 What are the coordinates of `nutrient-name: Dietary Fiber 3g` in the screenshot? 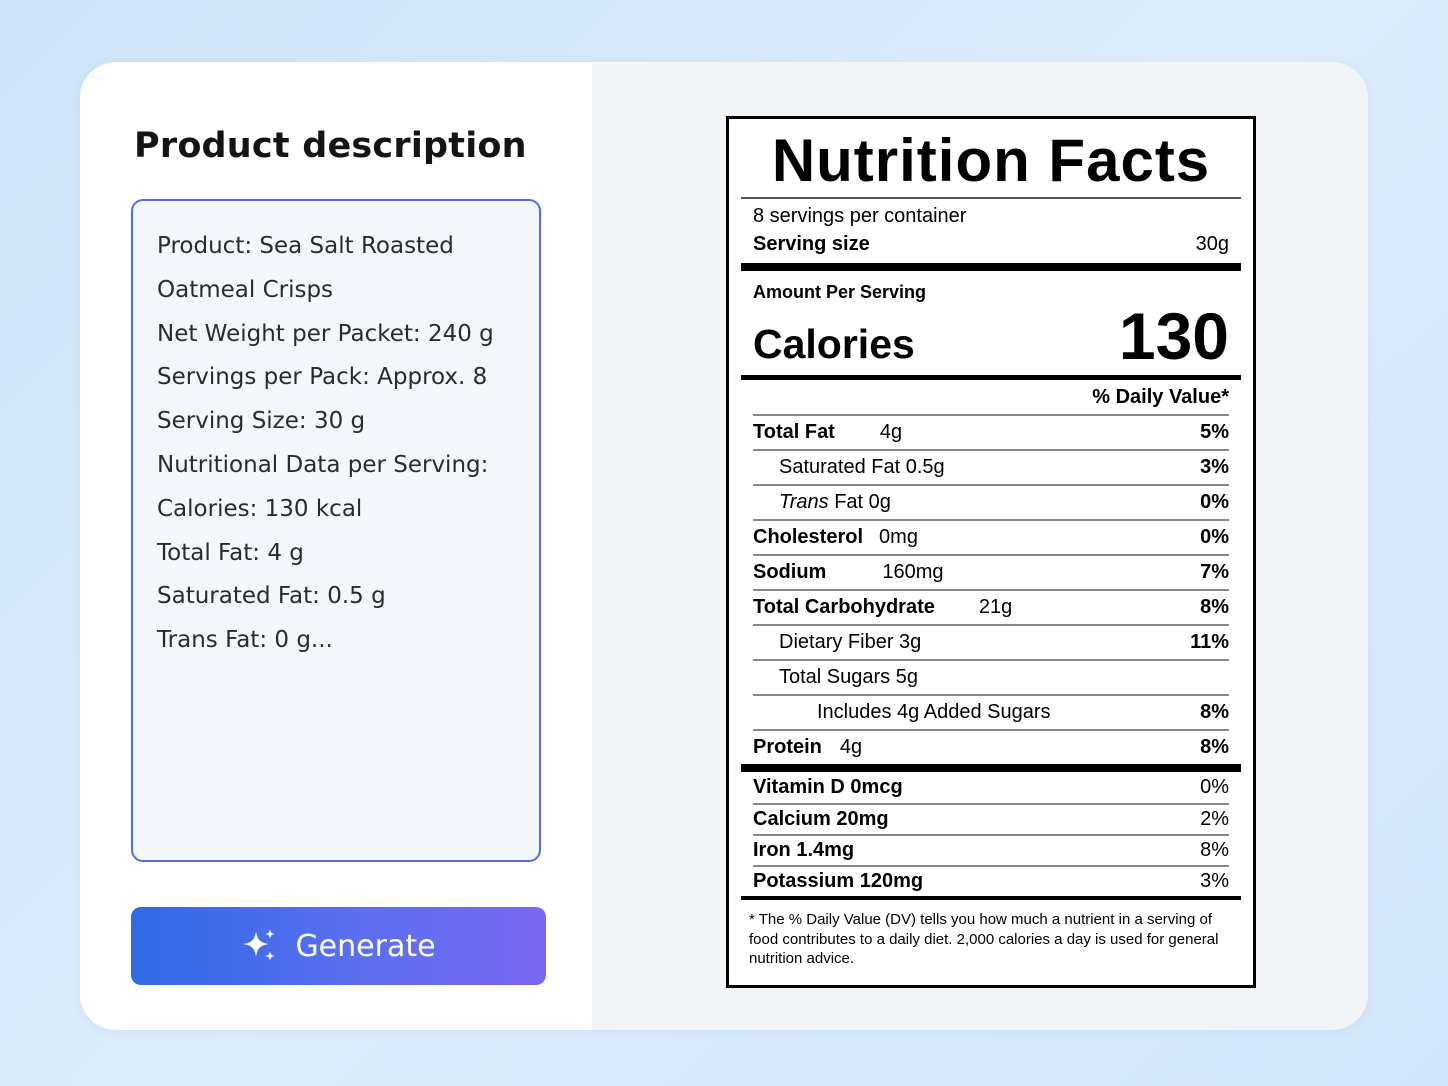 It's located at (850, 642).